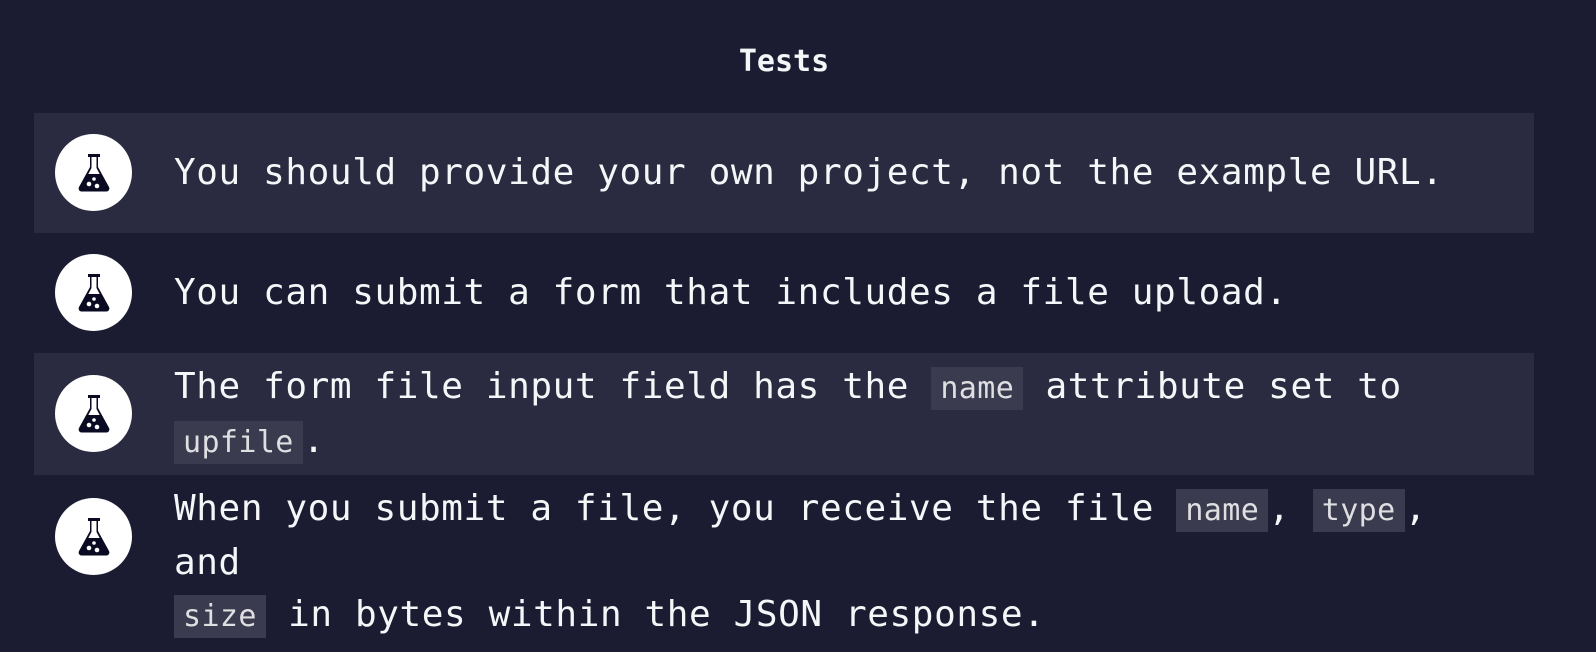 Image resolution: width=1596 pixels, height=652 pixels. What do you see at coordinates (1290, 508) in the screenshot?
I see `test-text-segment: ,` at bounding box center [1290, 508].